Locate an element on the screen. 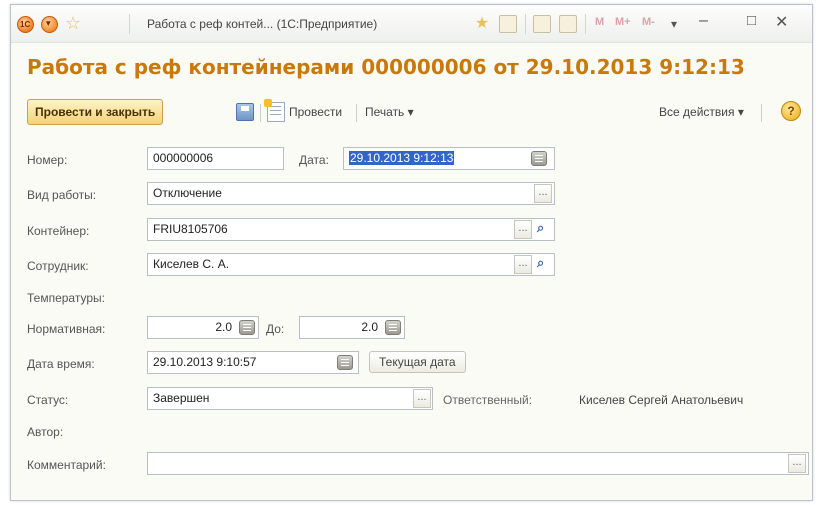 Image resolution: width=819 pixels, height=505 pixels. save-icon is located at coordinates (245, 112).